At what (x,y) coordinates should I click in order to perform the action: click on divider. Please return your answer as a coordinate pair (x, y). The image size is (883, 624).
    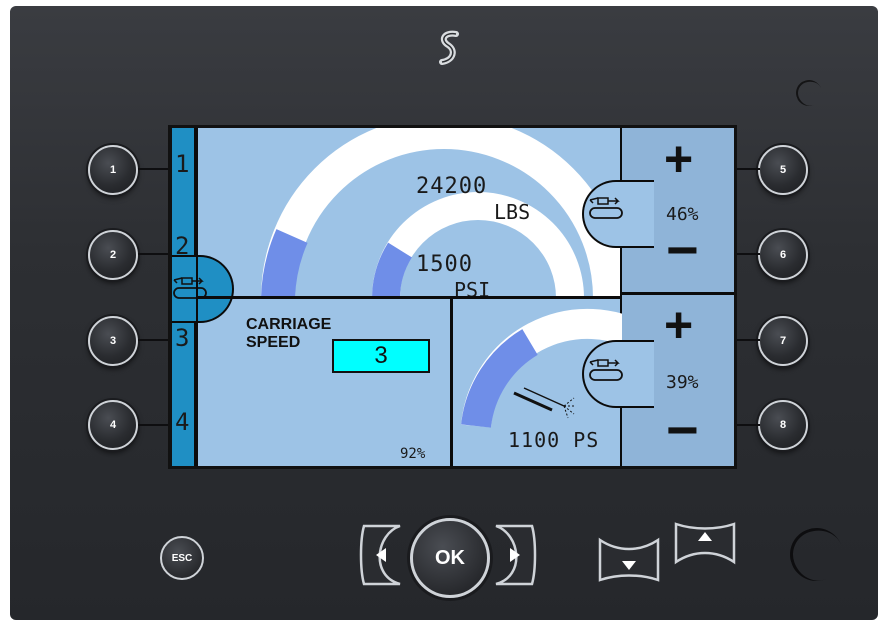
    Looking at the image, I should click on (197, 297).